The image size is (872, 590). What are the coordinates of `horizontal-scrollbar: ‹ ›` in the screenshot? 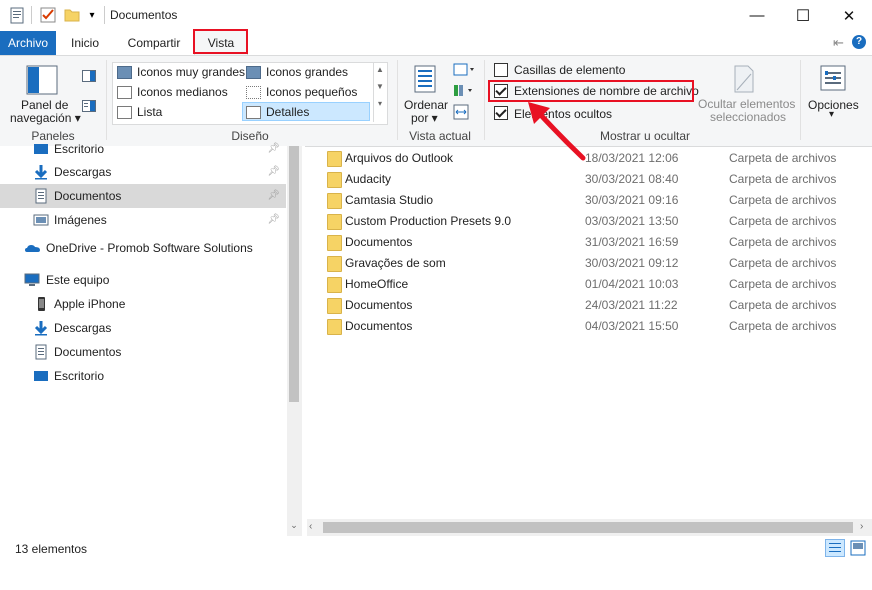 It's located at (589, 527).